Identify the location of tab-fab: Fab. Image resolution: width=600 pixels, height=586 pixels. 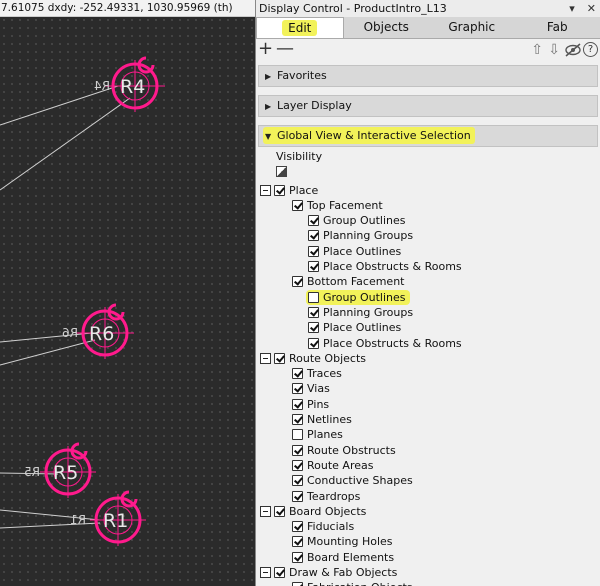
(557, 27).